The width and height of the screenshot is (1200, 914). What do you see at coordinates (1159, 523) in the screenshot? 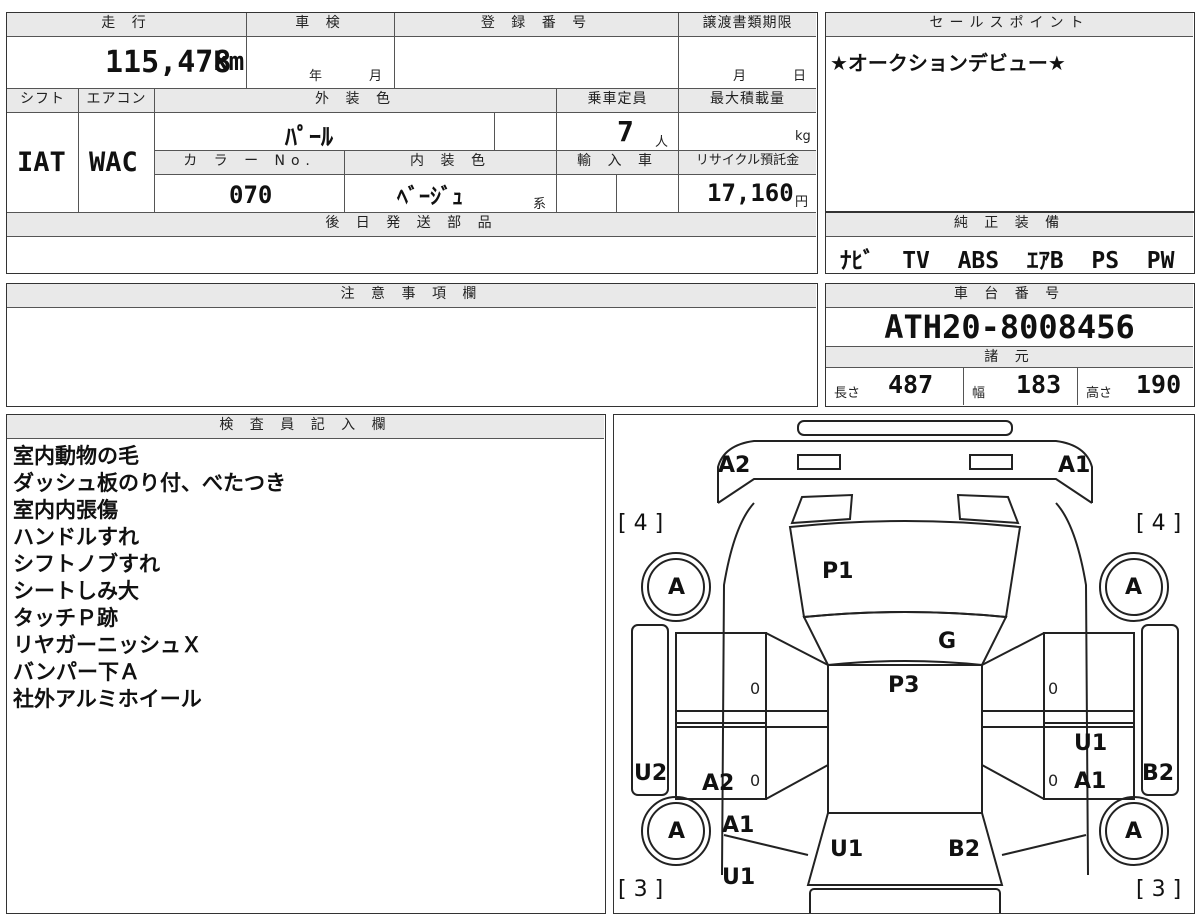
I see `bracket-top-right: [ 4 ]` at bounding box center [1159, 523].